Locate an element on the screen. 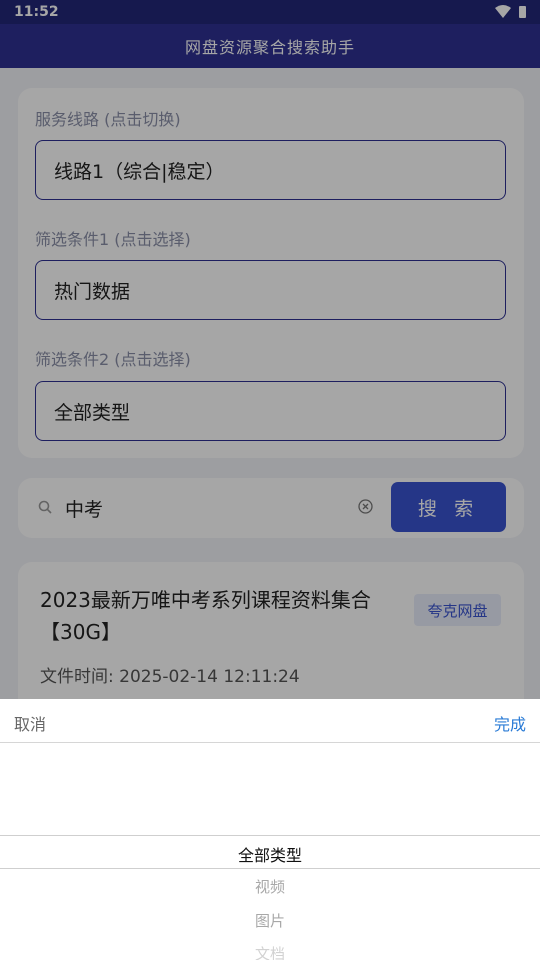 This screenshot has width=540, height=960. picker-done-button: 完成 is located at coordinates (510, 723).